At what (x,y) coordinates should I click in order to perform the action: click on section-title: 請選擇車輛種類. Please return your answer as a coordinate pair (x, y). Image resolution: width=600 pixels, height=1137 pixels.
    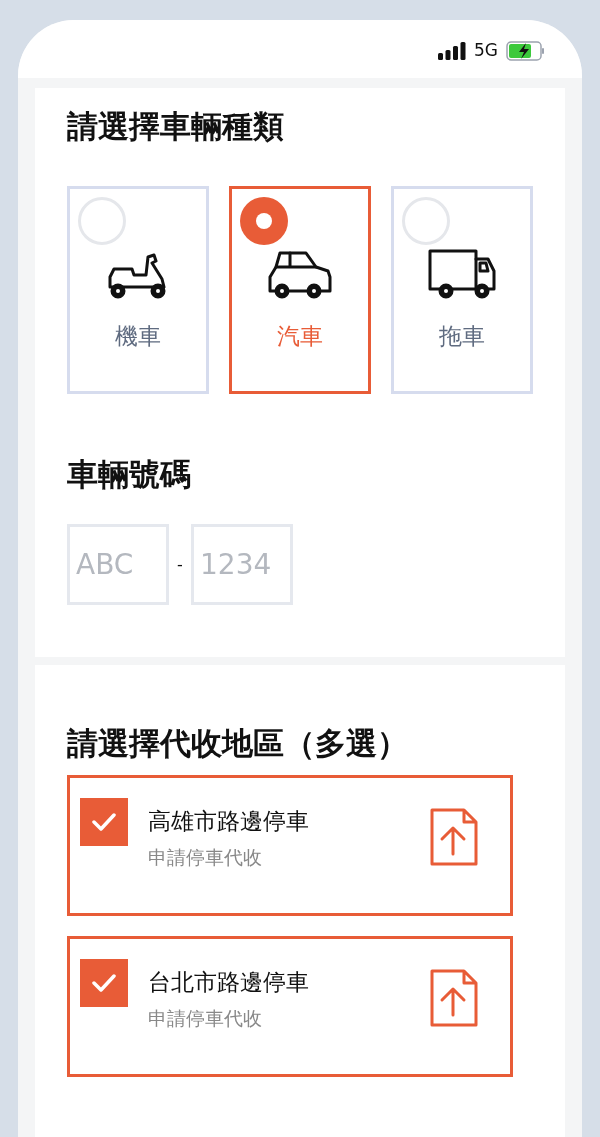
    Looking at the image, I should click on (176, 126).